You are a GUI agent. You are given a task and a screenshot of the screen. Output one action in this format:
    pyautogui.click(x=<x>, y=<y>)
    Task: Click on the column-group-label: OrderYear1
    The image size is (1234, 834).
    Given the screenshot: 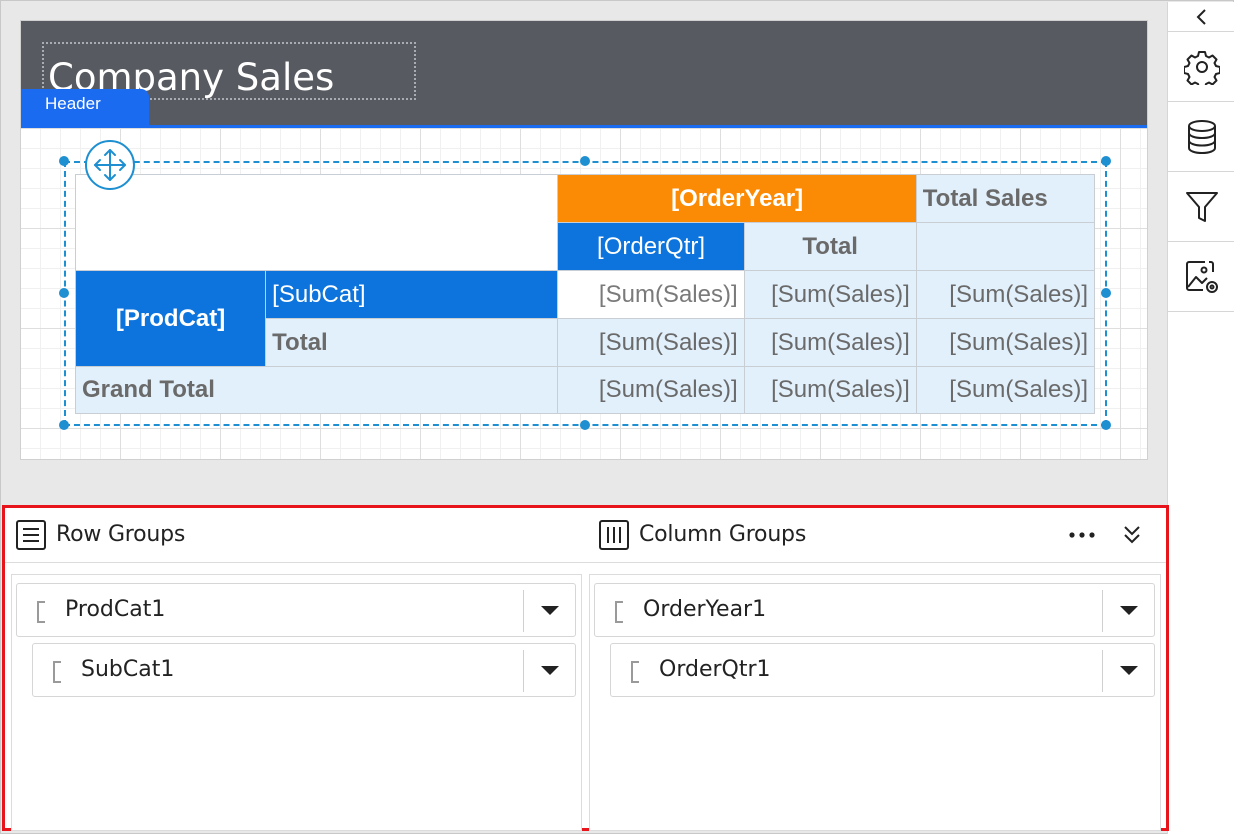 What is the action you would take?
    pyautogui.click(x=705, y=609)
    